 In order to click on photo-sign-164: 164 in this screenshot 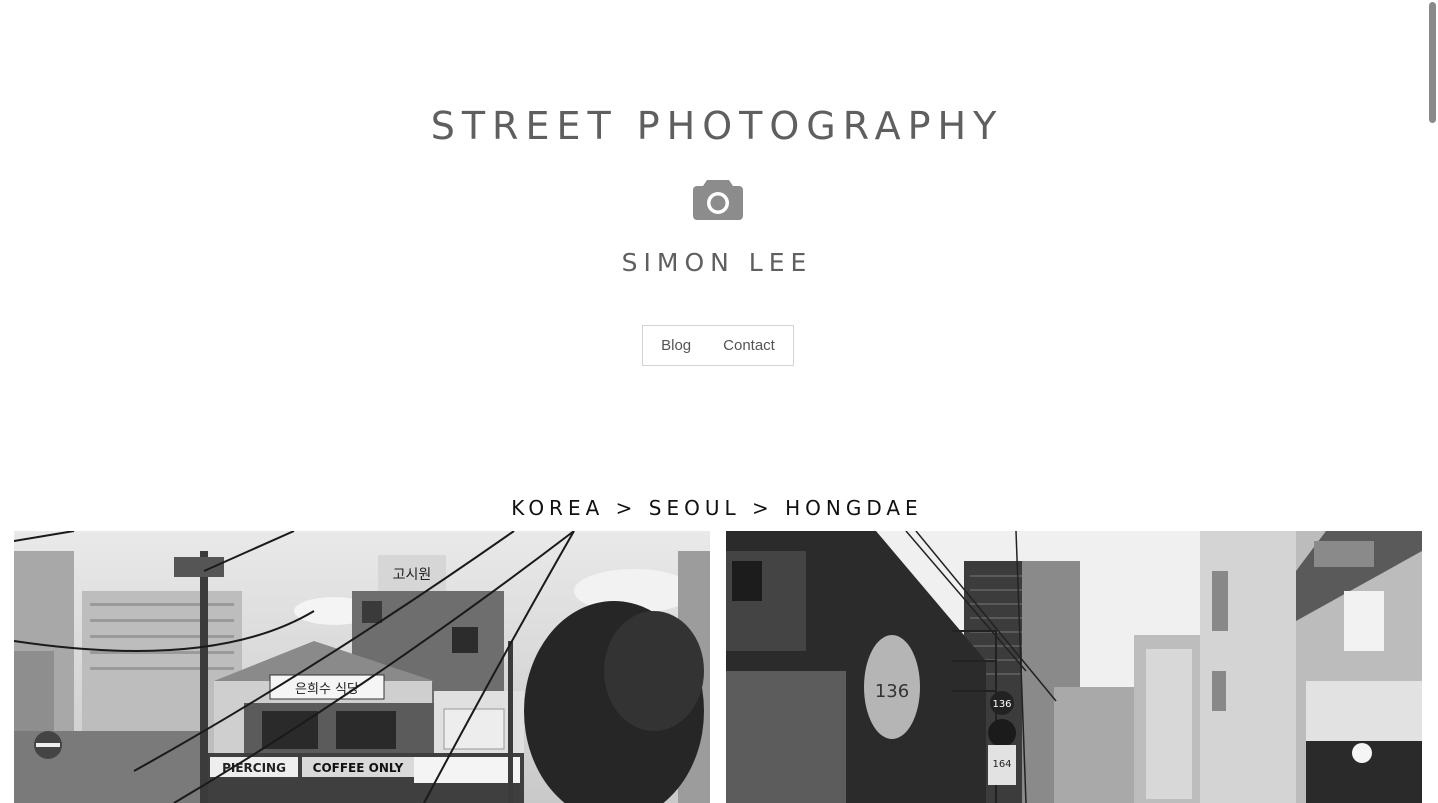, I will do `click(1001, 764)`.